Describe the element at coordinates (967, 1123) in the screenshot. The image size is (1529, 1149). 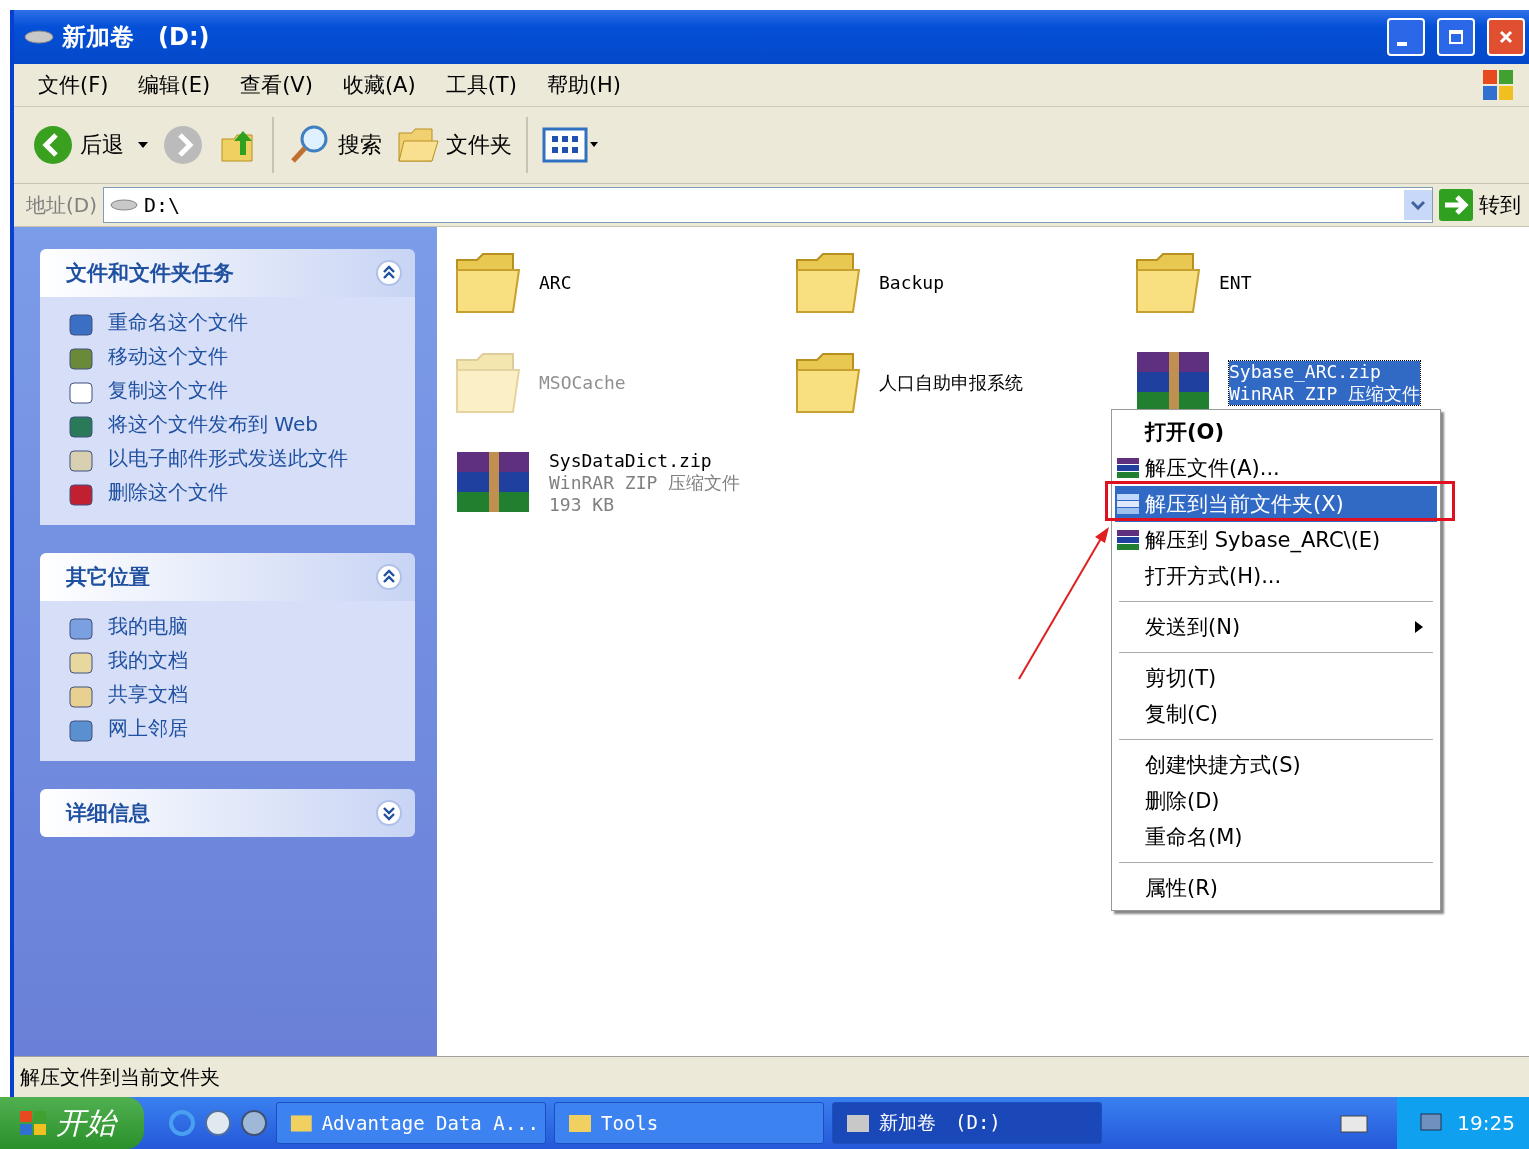
I see `taskbar-button: 新加卷 (D:)` at that location.